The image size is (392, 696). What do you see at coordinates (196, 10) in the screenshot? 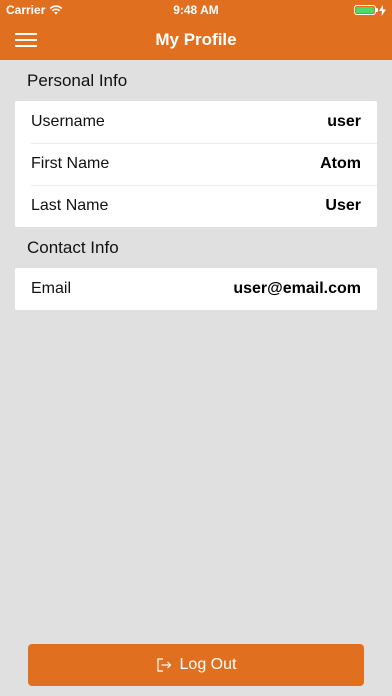
I see `status-bar: Carrier 9:48 AM` at bounding box center [196, 10].